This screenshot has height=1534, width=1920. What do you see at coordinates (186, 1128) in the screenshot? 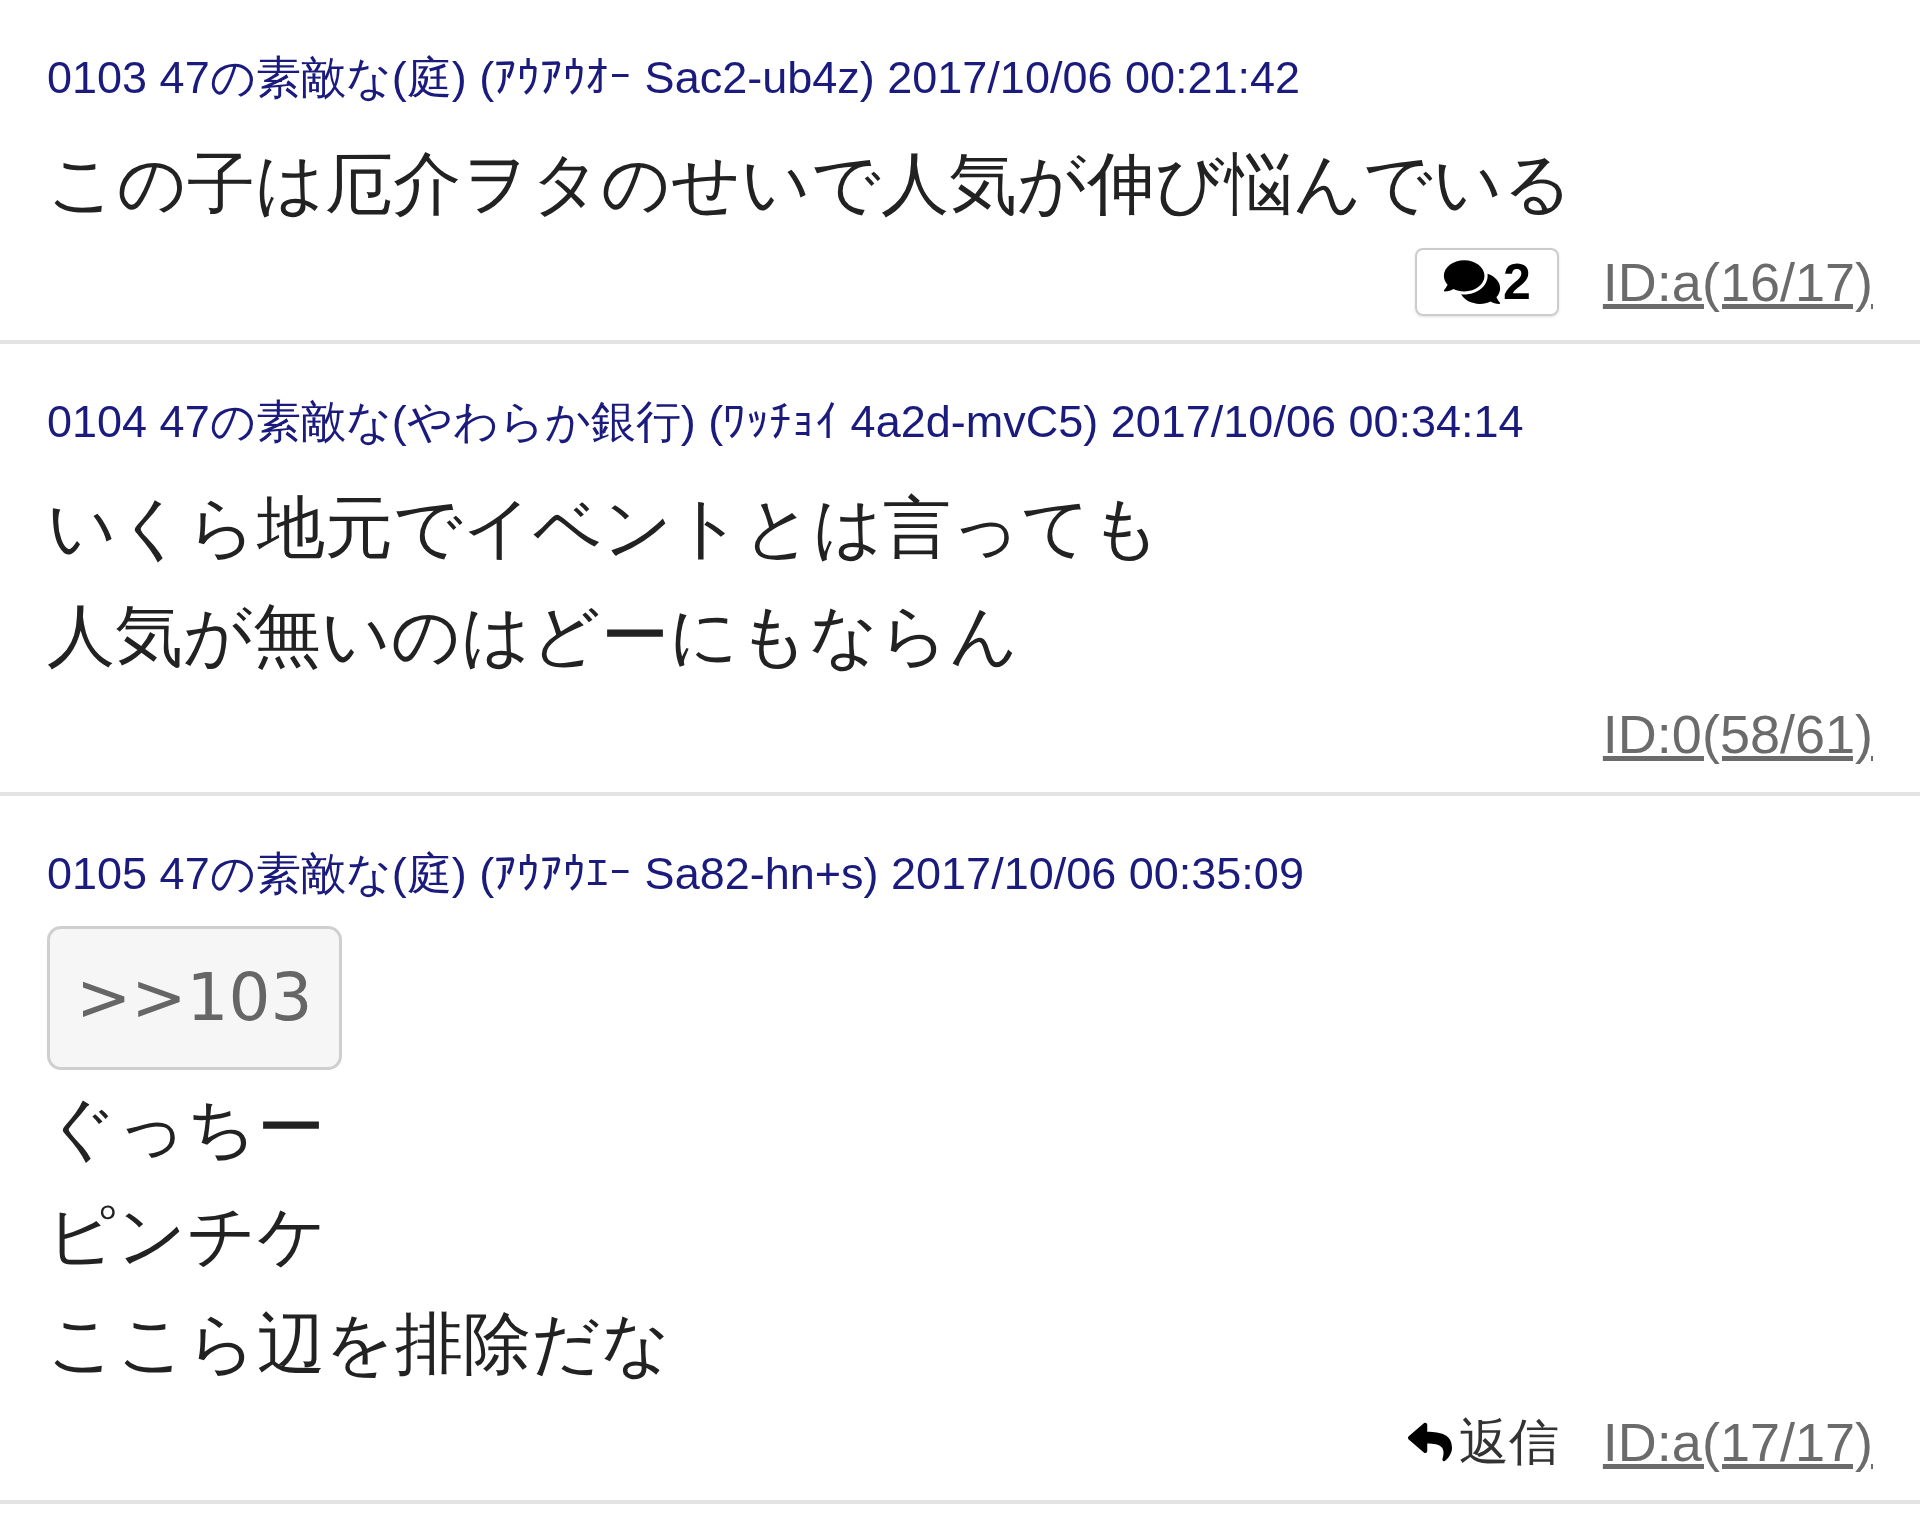
I see `post-text: ぐっちー` at bounding box center [186, 1128].